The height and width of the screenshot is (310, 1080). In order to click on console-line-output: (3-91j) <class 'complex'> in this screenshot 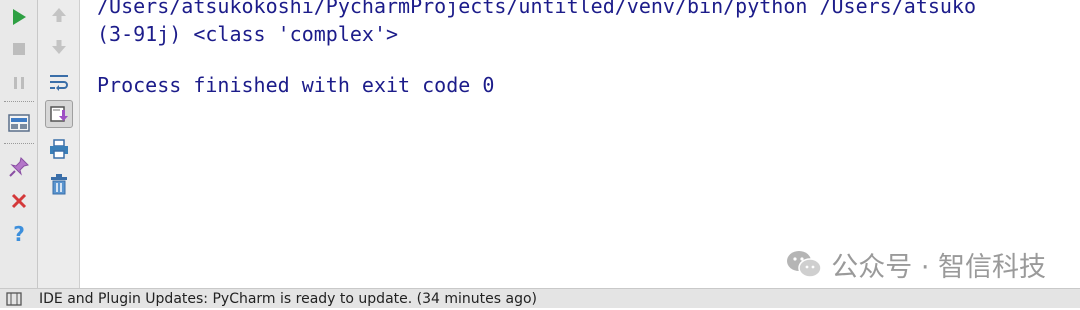, I will do `click(248, 34)`.